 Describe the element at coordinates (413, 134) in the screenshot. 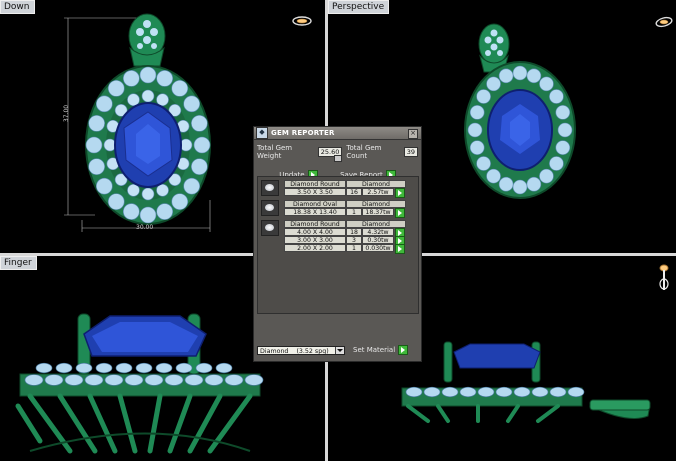

I see `close-icon: ×` at that location.